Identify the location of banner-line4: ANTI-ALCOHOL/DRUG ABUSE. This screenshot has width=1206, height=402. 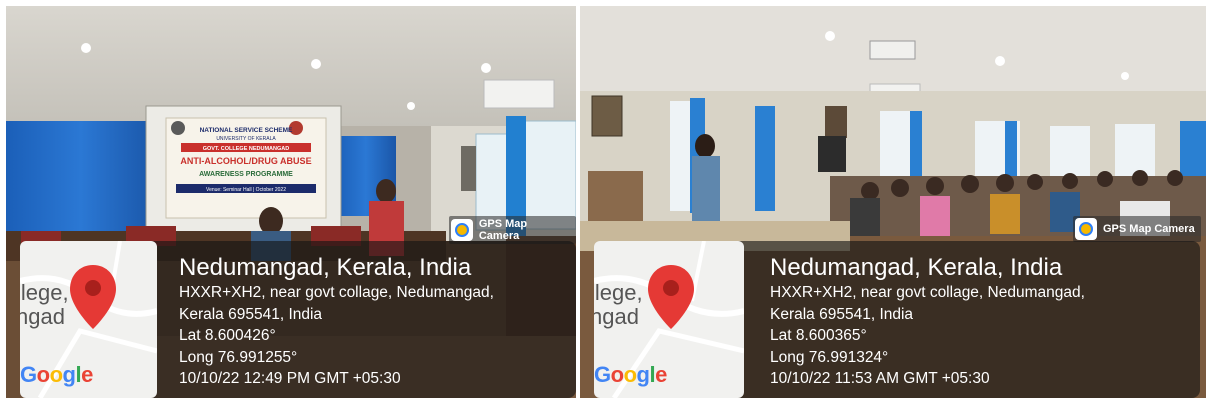
(245, 161).